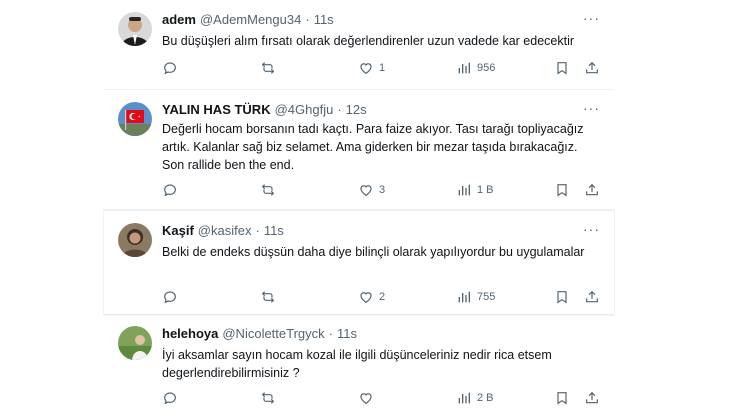 The image size is (730, 420). I want to click on user-handle: @AdemMengu34, so click(250, 19).